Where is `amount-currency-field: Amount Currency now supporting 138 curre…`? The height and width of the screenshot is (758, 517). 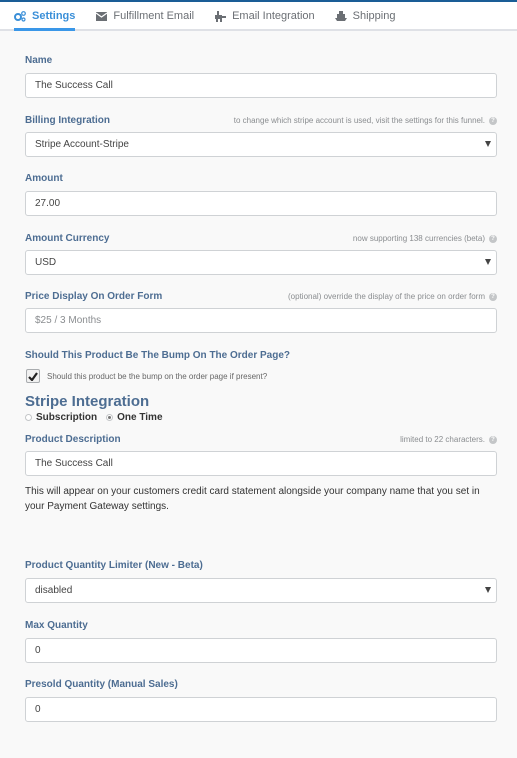 amount-currency-field: Amount Currency now supporting 138 curre… is located at coordinates (261, 254).